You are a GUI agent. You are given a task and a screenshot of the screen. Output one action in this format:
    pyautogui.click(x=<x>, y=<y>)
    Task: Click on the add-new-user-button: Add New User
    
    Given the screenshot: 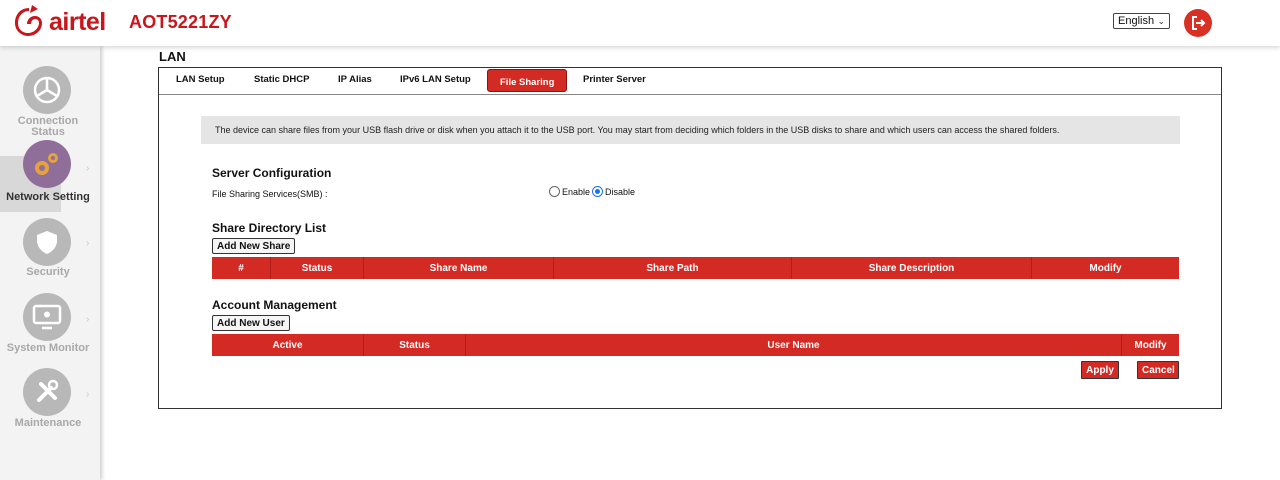 What is the action you would take?
    pyautogui.click(x=251, y=323)
    